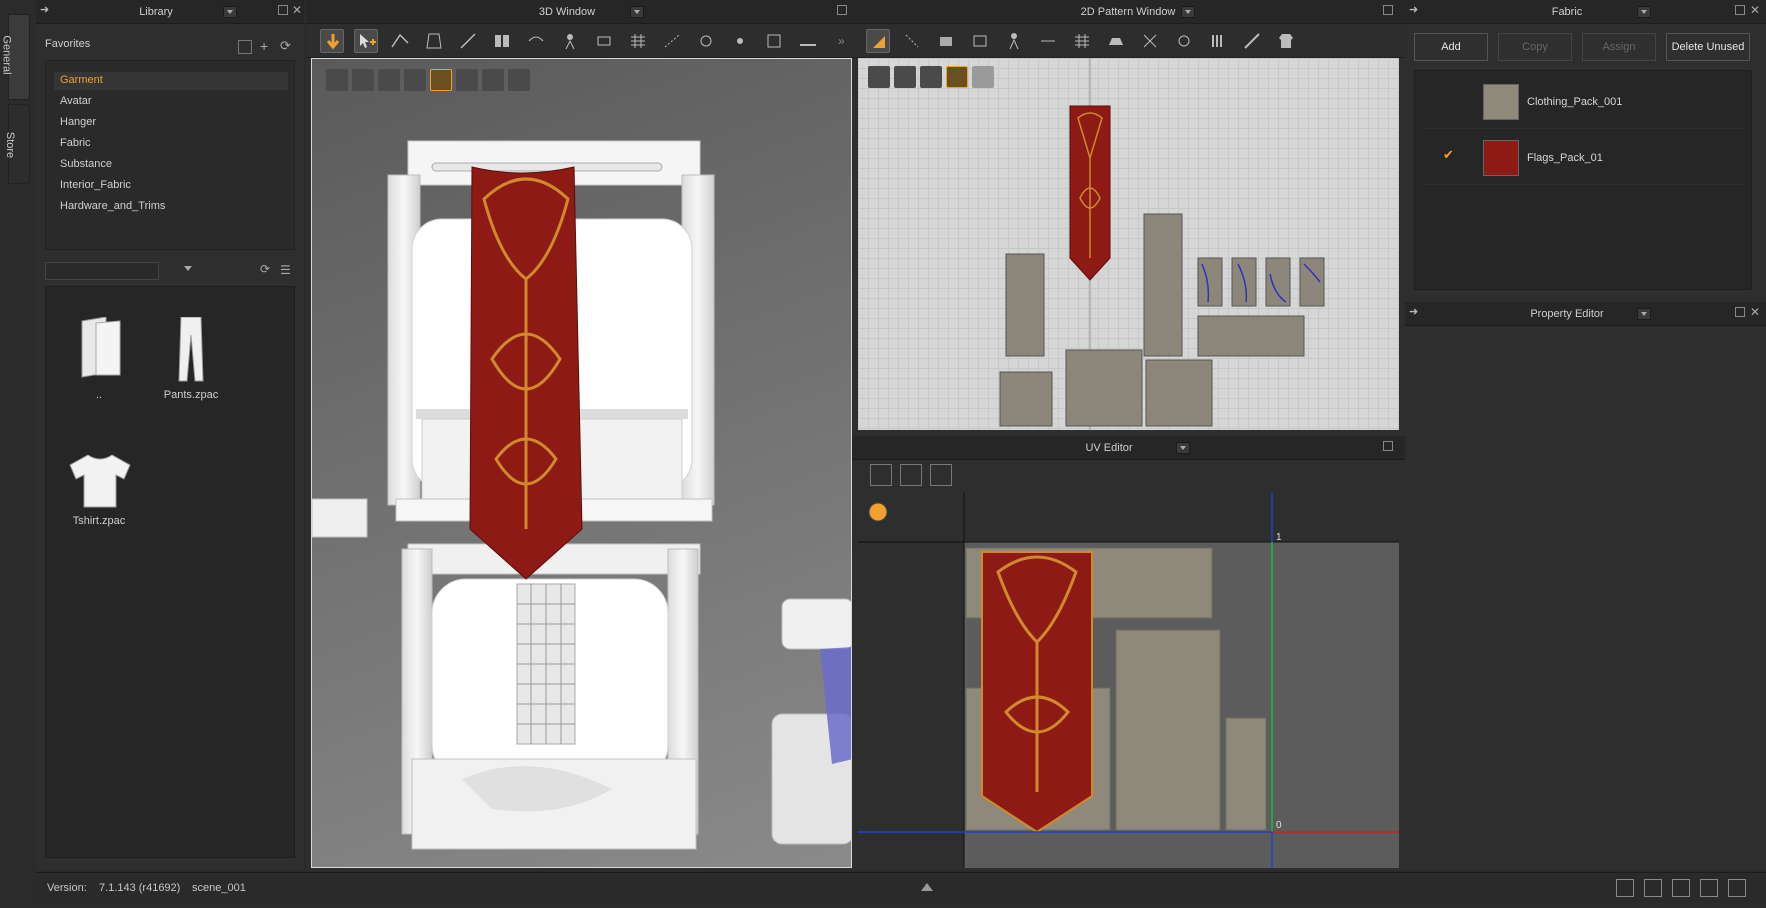 The image size is (1766, 908). I want to click on internal-polygon-button, so click(980, 41).